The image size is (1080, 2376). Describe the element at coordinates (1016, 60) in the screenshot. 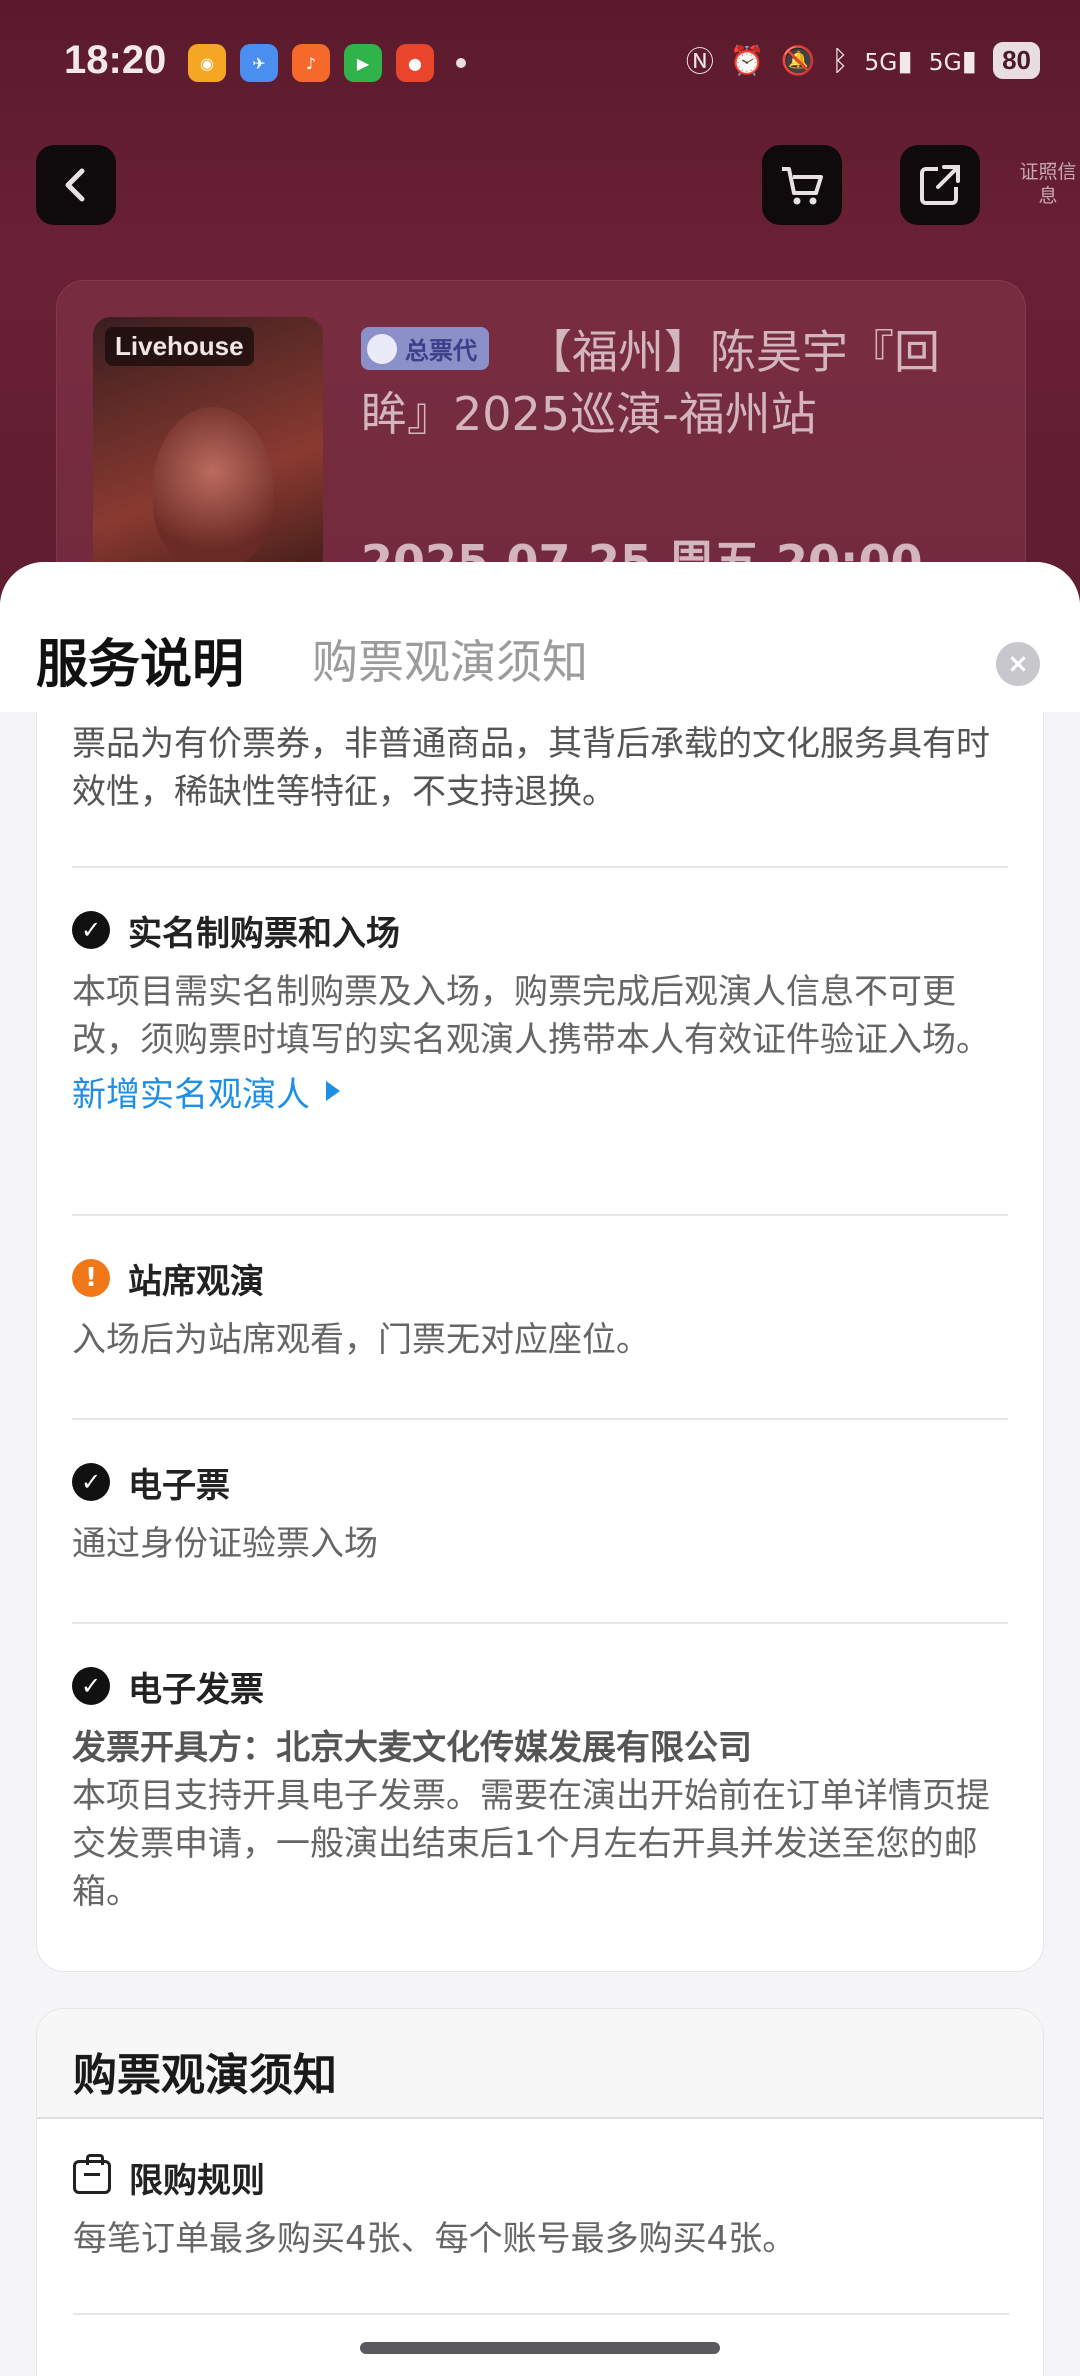

I see `battery-indicator: 80` at that location.